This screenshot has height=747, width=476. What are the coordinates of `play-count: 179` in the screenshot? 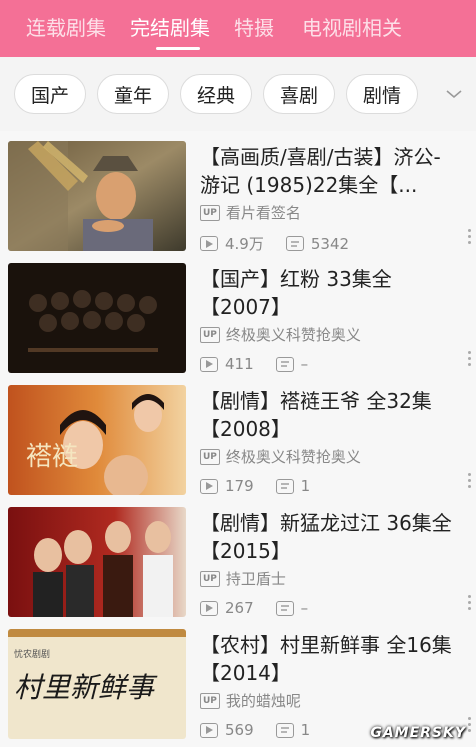 It's located at (239, 486).